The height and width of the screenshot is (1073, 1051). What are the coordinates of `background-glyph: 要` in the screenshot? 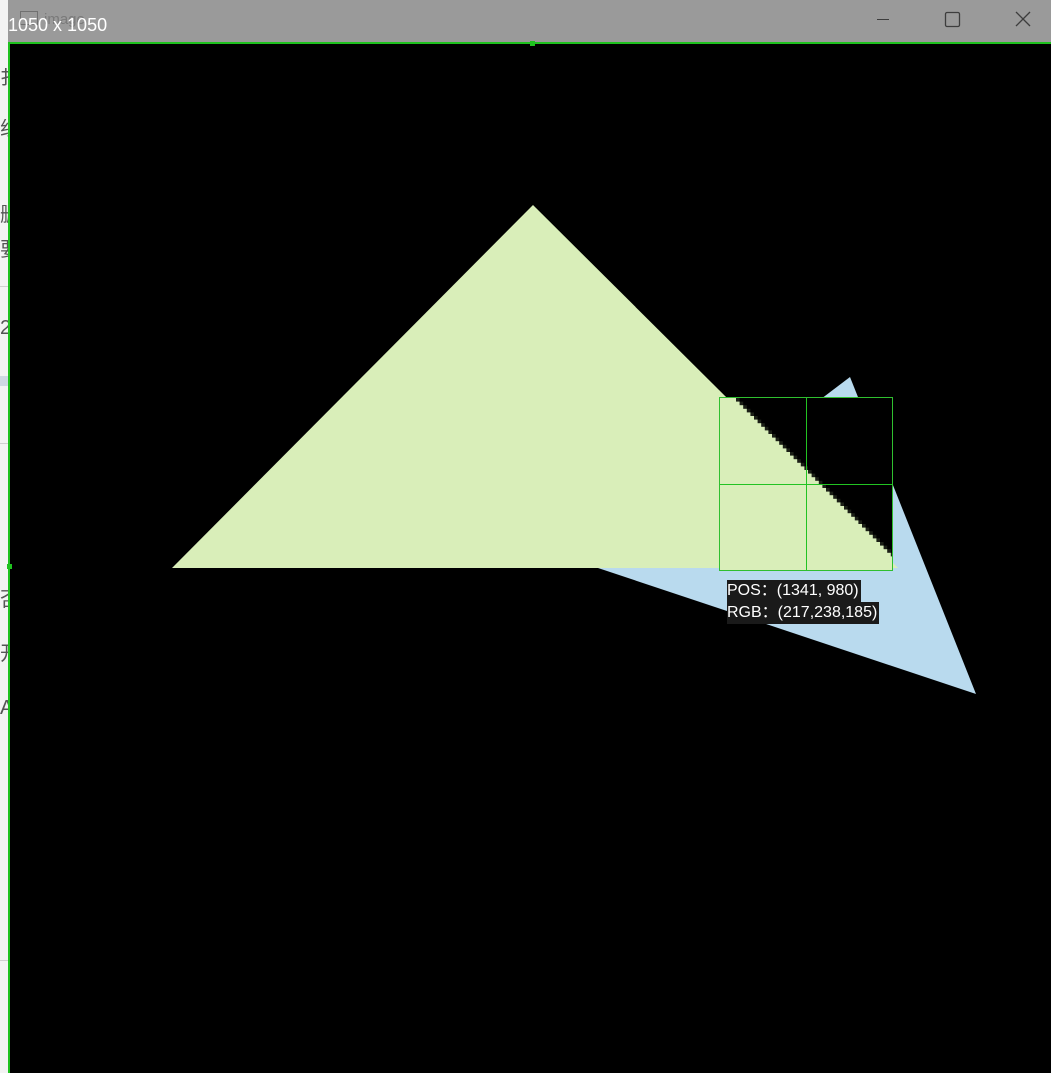 It's located at (4, 250).